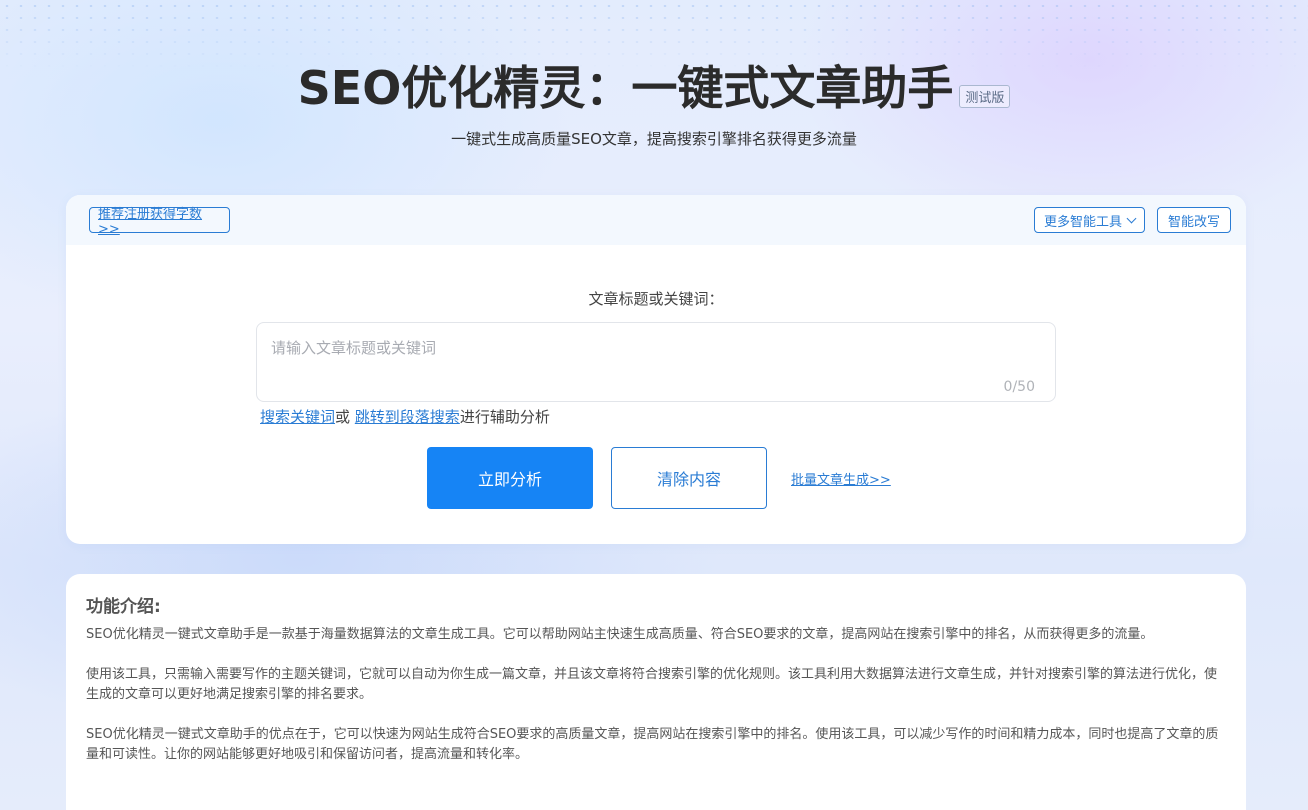 The width and height of the screenshot is (1308, 810). I want to click on intro-title: 功能介绍:, so click(123, 607).